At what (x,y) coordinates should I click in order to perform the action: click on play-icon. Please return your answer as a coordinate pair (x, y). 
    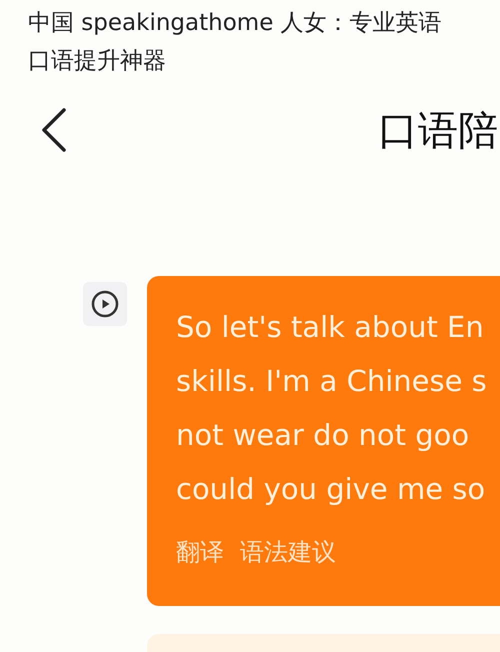
    Looking at the image, I should click on (105, 304).